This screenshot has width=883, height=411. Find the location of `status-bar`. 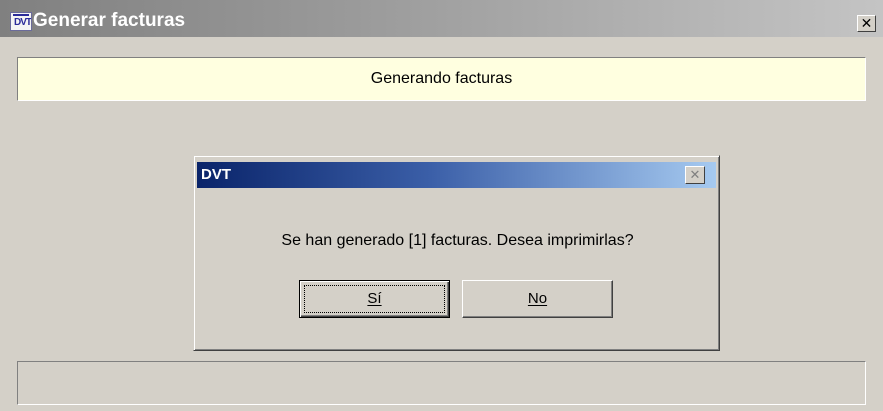

status-bar is located at coordinates (441, 383).